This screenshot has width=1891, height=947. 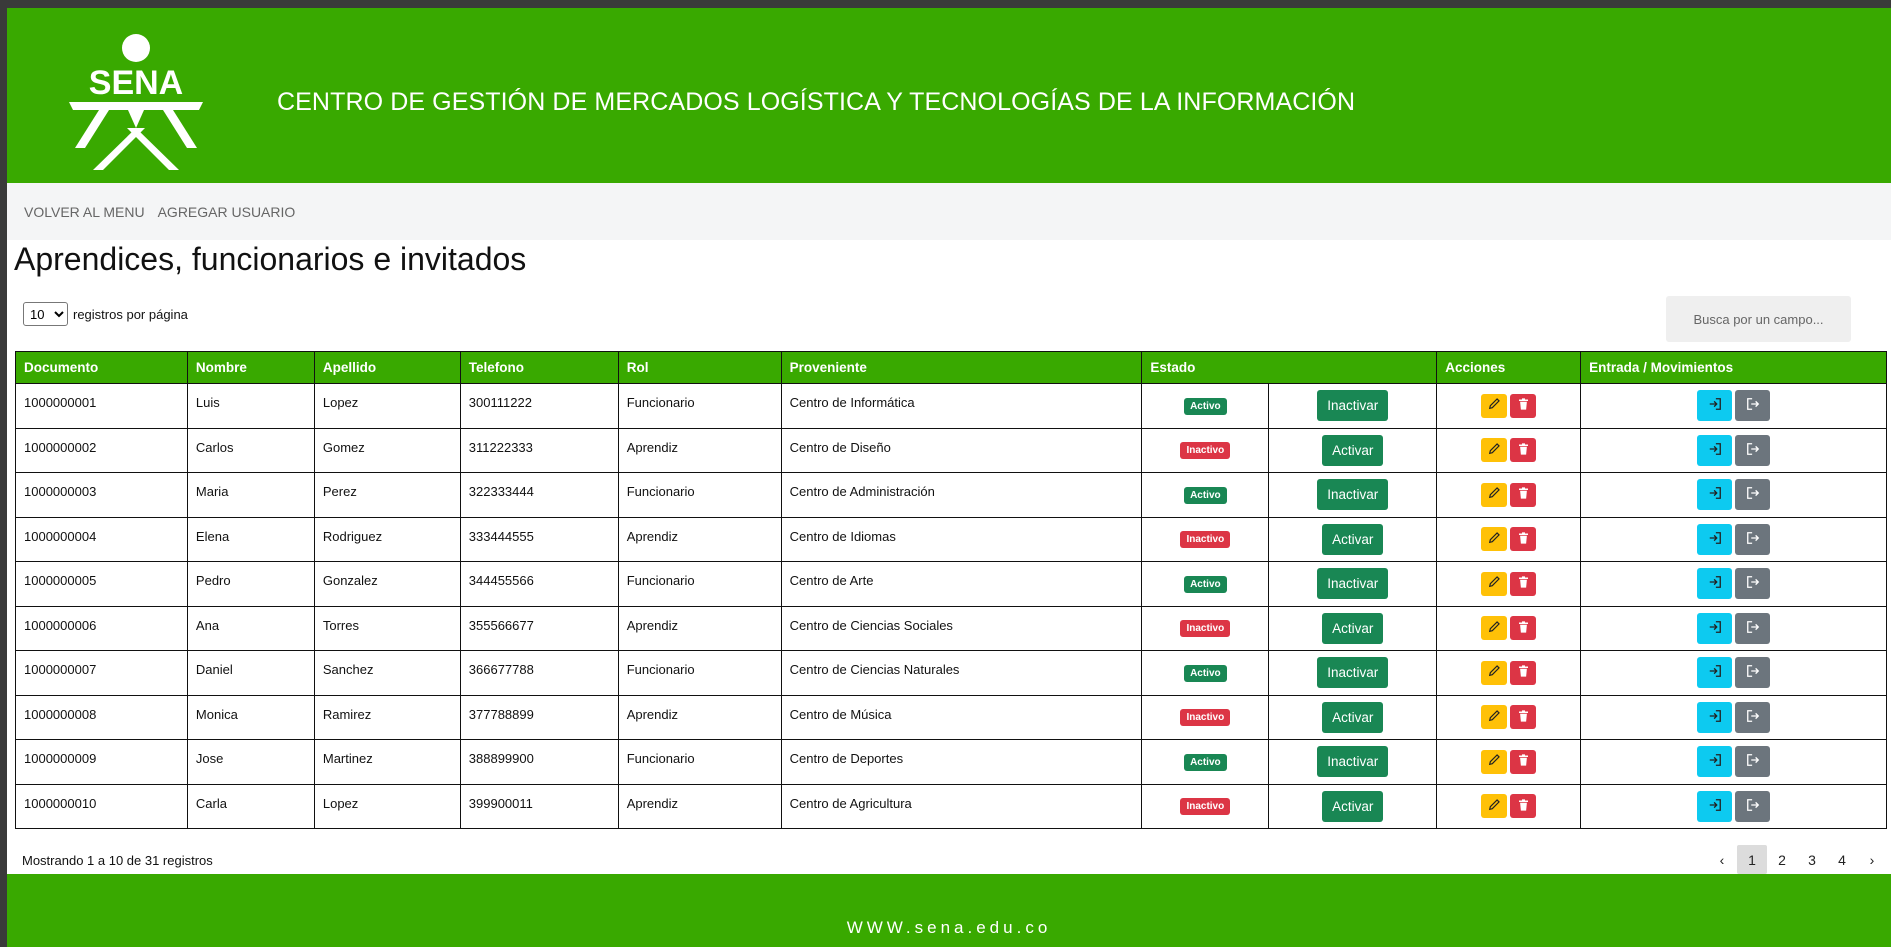 I want to click on cell-apellido: Torres, so click(x=387, y=628).